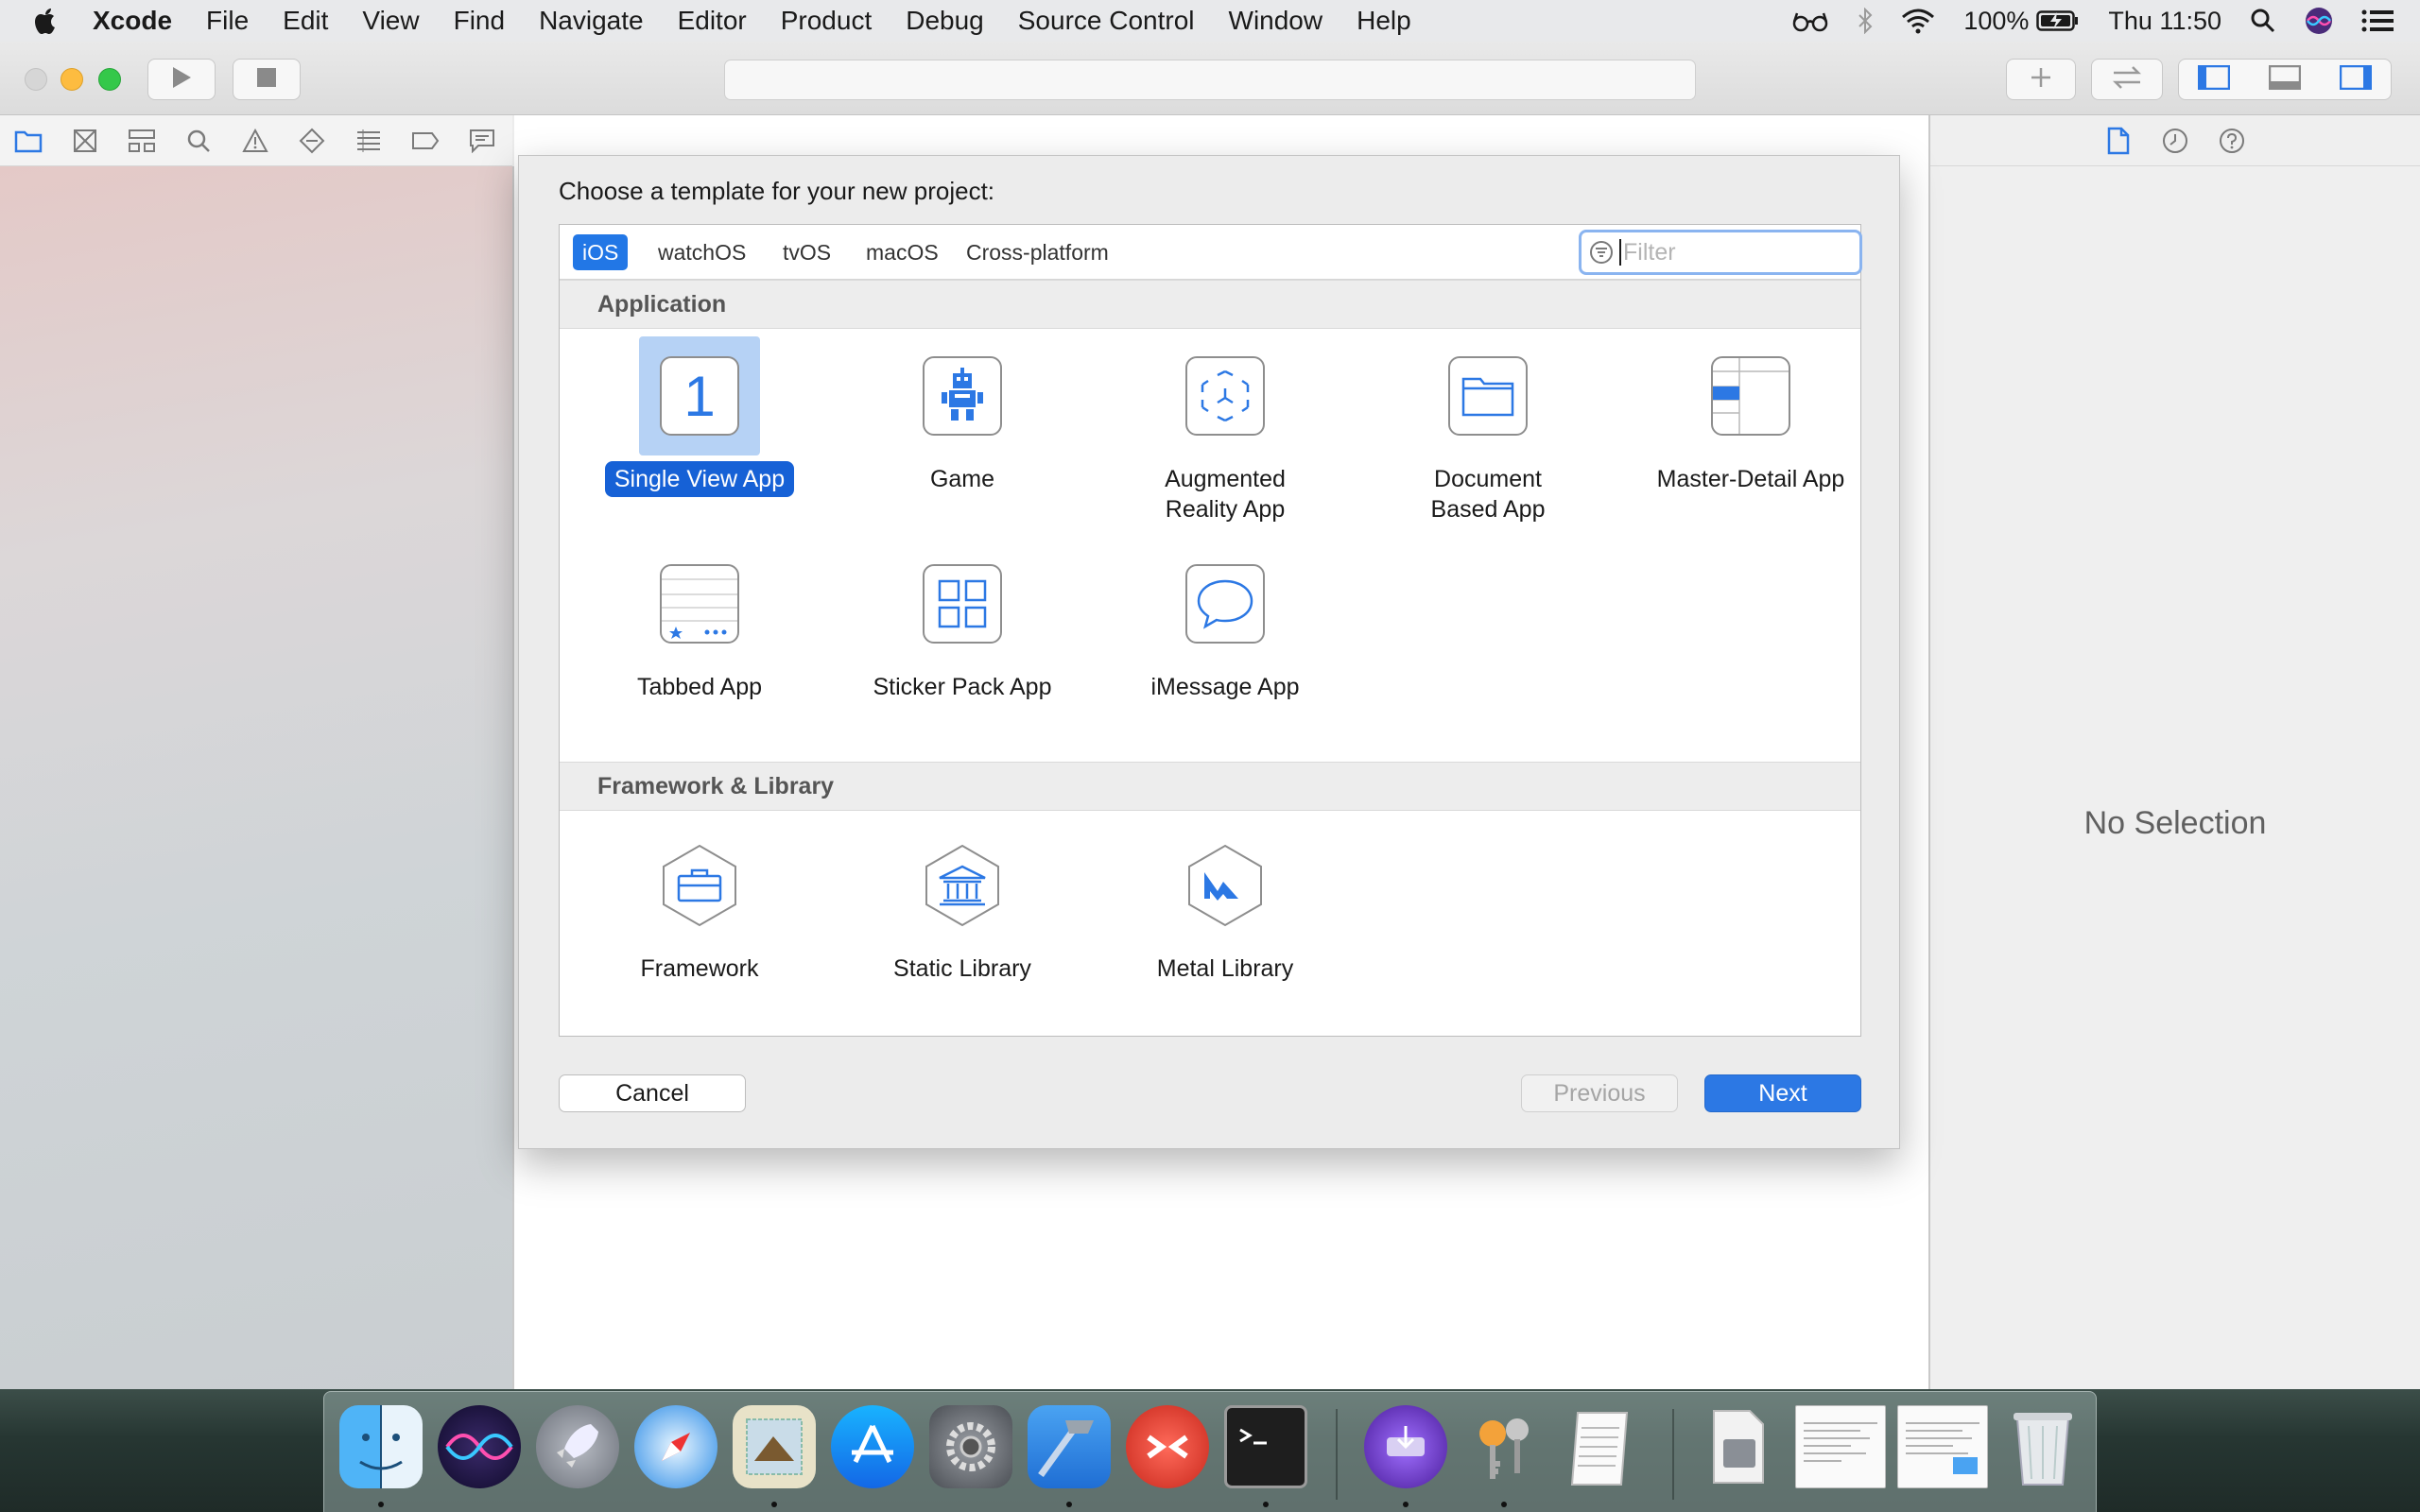 This screenshot has width=2420, height=1512. What do you see at coordinates (1782, 1093) in the screenshot?
I see `next-button: Next` at bounding box center [1782, 1093].